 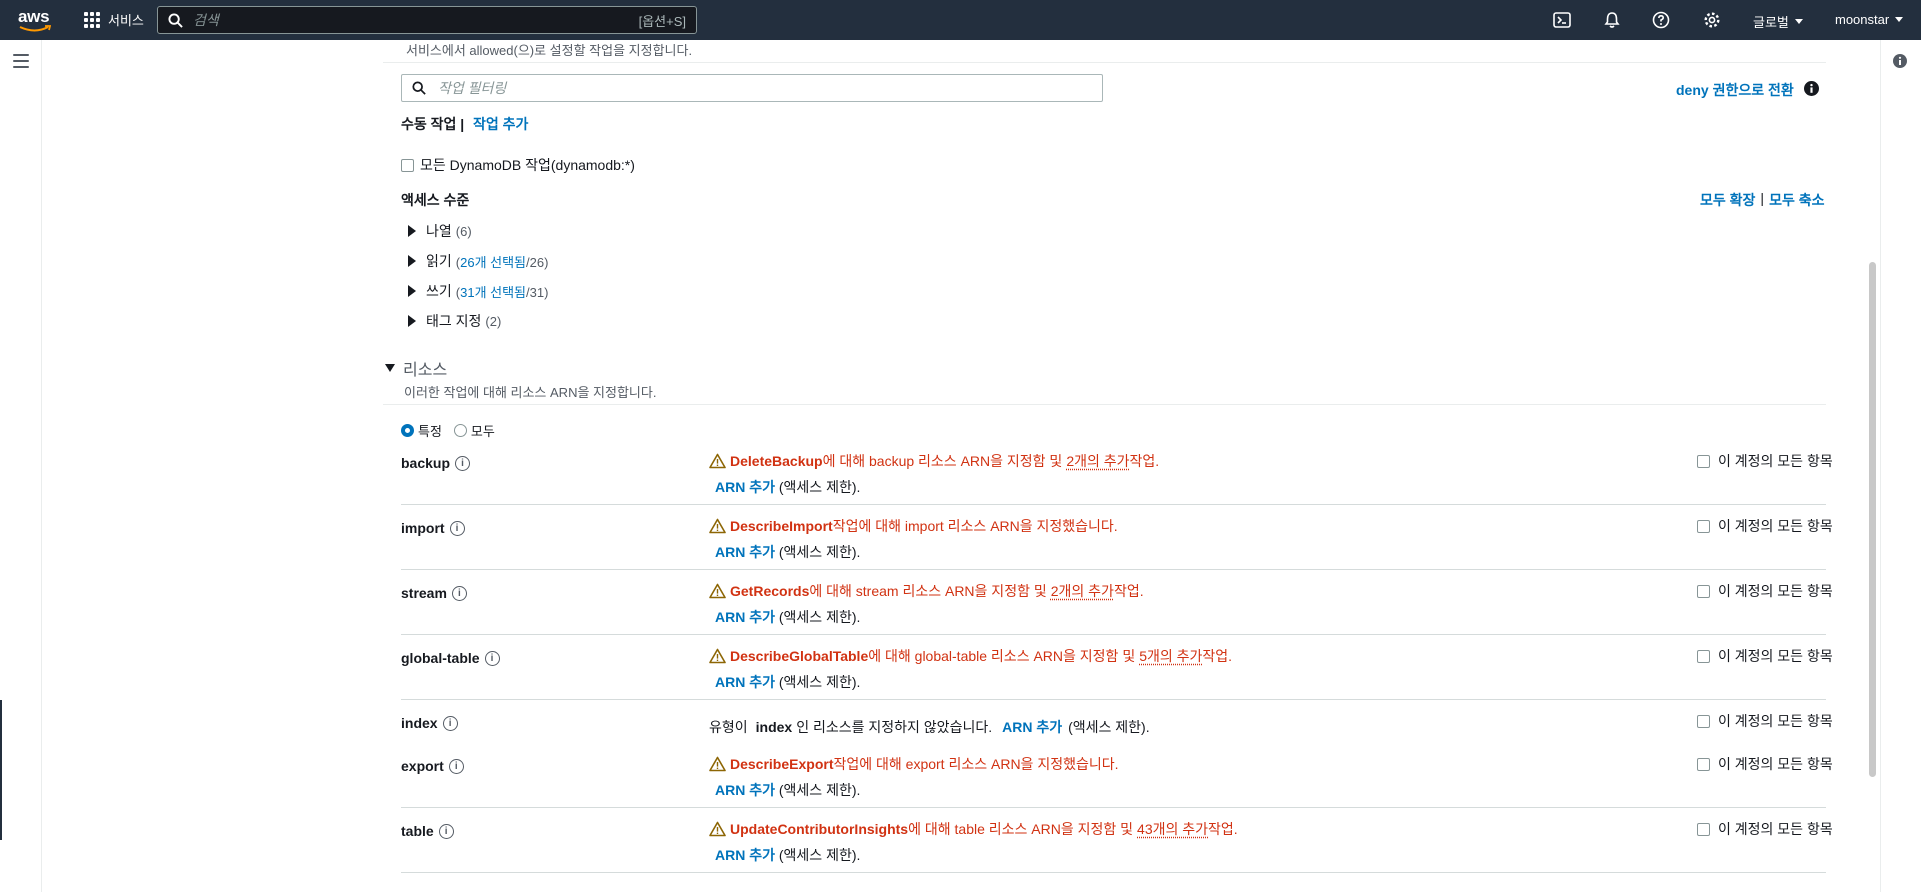 I want to click on services-menu-button: 서비스, so click(x=114, y=19).